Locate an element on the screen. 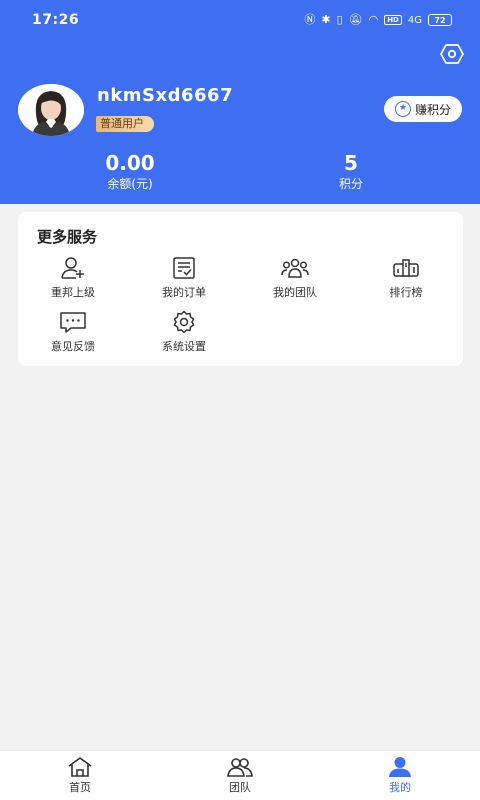 Image resolution: width=480 pixels, height=800 pixels. avatar-image is located at coordinates (51, 110).